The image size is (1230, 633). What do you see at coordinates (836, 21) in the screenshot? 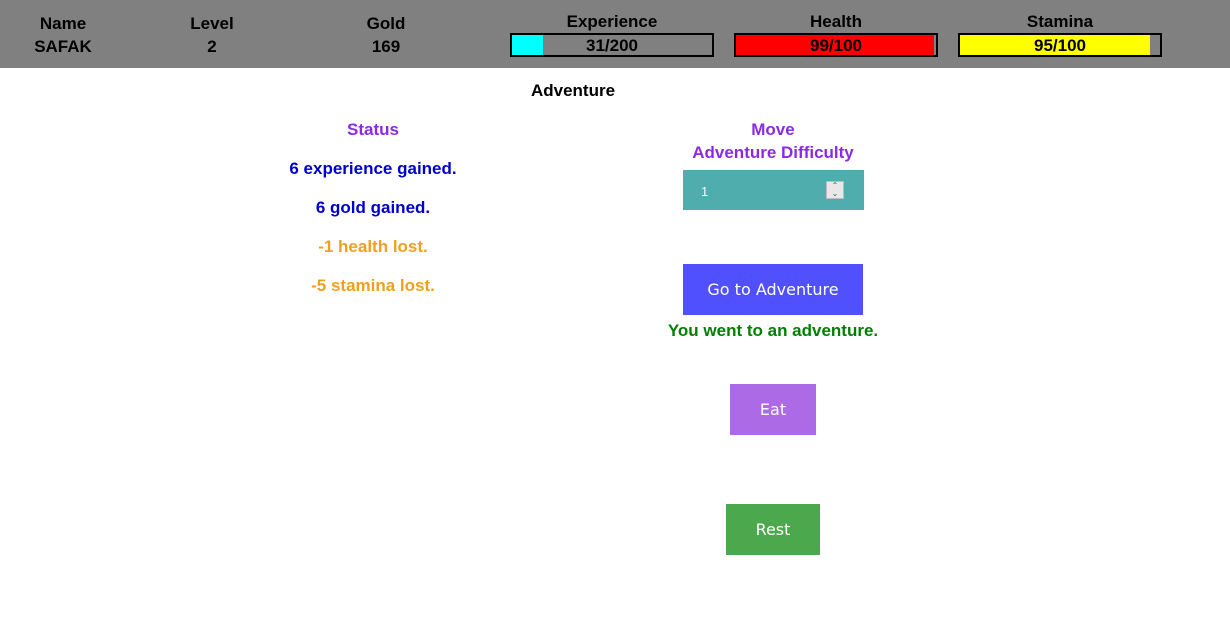
I see `health-label: Health` at bounding box center [836, 21].